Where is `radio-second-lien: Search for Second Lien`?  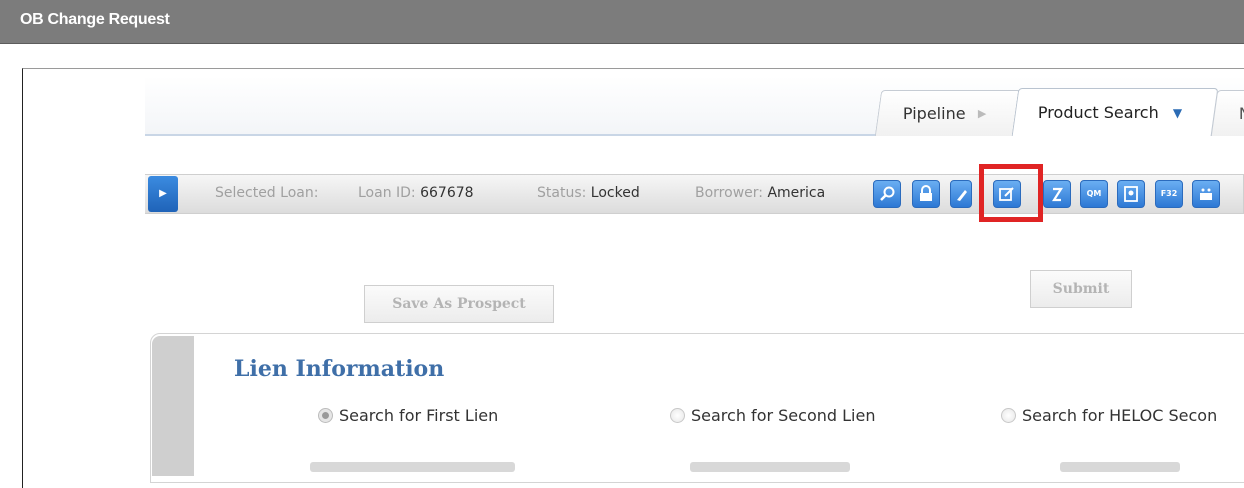 radio-second-lien: Search for Second Lien is located at coordinates (772, 415).